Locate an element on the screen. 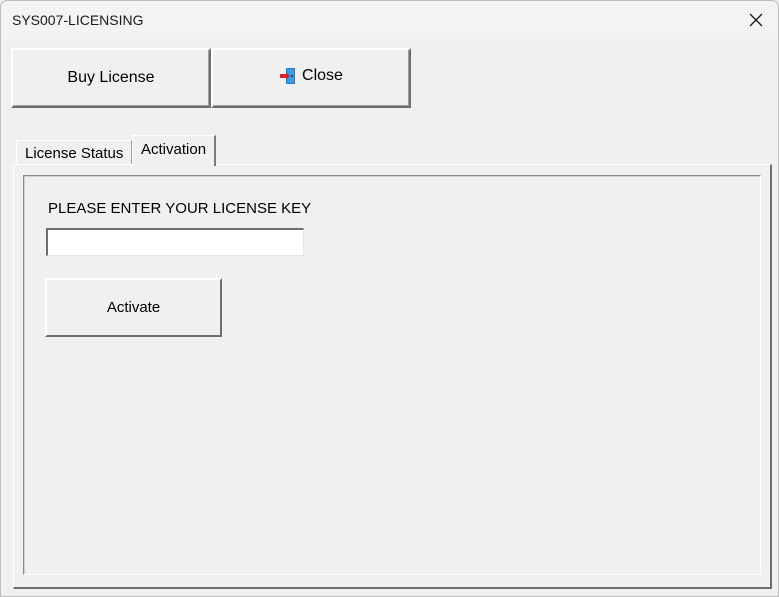  close-icon is located at coordinates (756, 20).